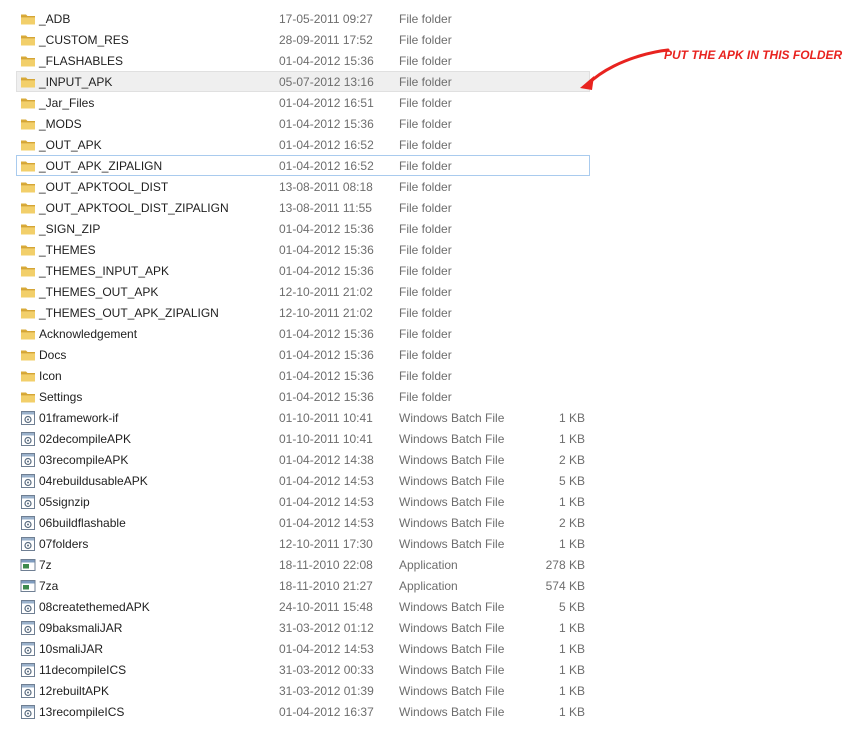  Describe the element at coordinates (61, 397) in the screenshot. I see `file-name: Settings` at that location.